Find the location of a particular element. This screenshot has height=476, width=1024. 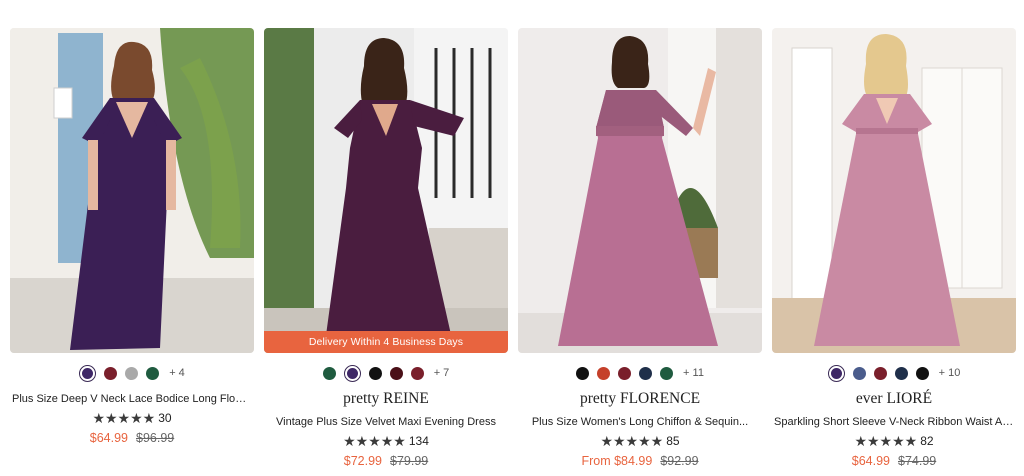

color-swatches: + 7 is located at coordinates (386, 373).